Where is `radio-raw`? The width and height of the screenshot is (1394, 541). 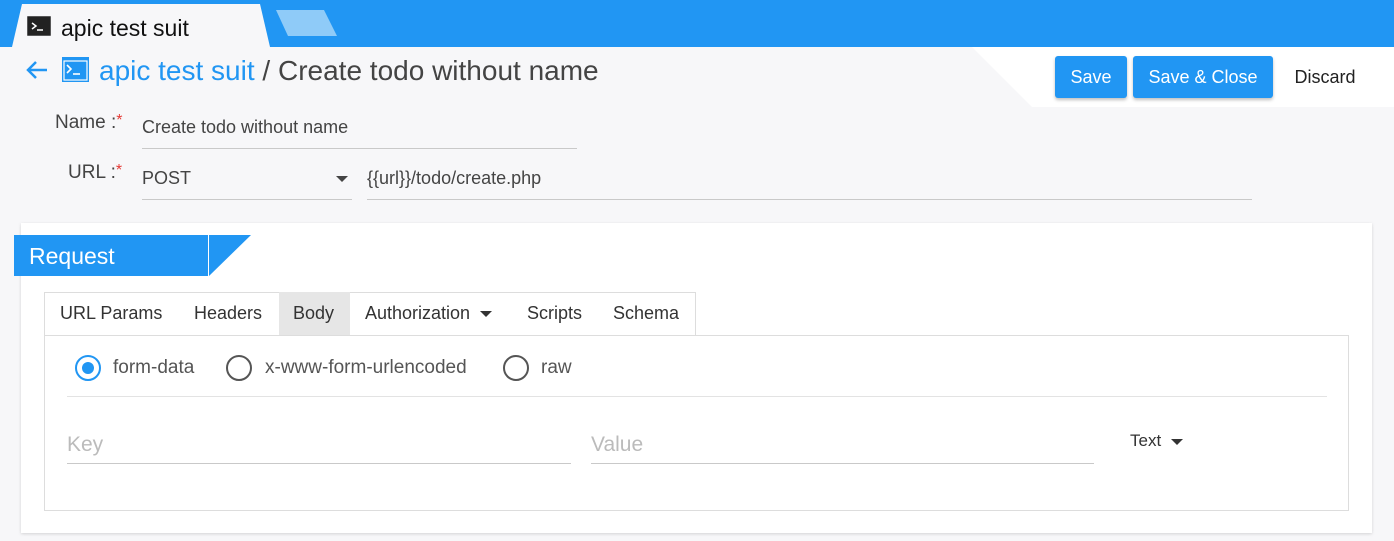
radio-raw is located at coordinates (516, 368).